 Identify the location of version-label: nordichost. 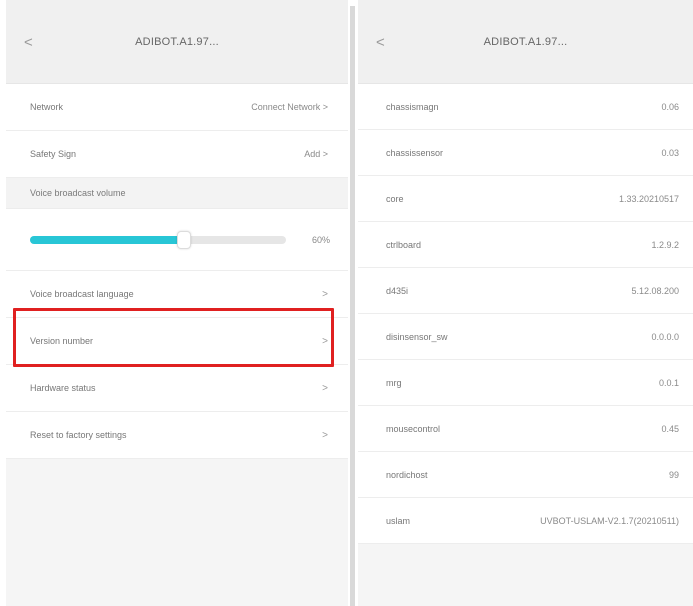
(407, 474).